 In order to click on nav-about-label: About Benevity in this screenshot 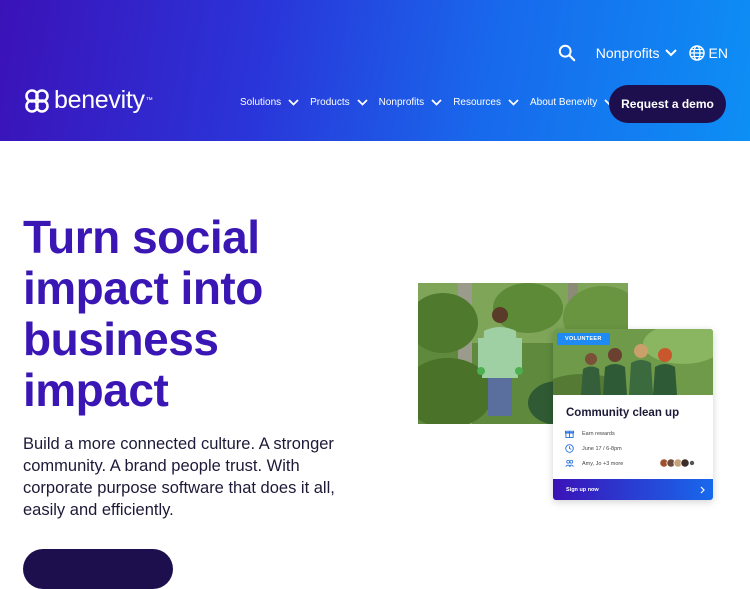, I will do `click(564, 102)`.